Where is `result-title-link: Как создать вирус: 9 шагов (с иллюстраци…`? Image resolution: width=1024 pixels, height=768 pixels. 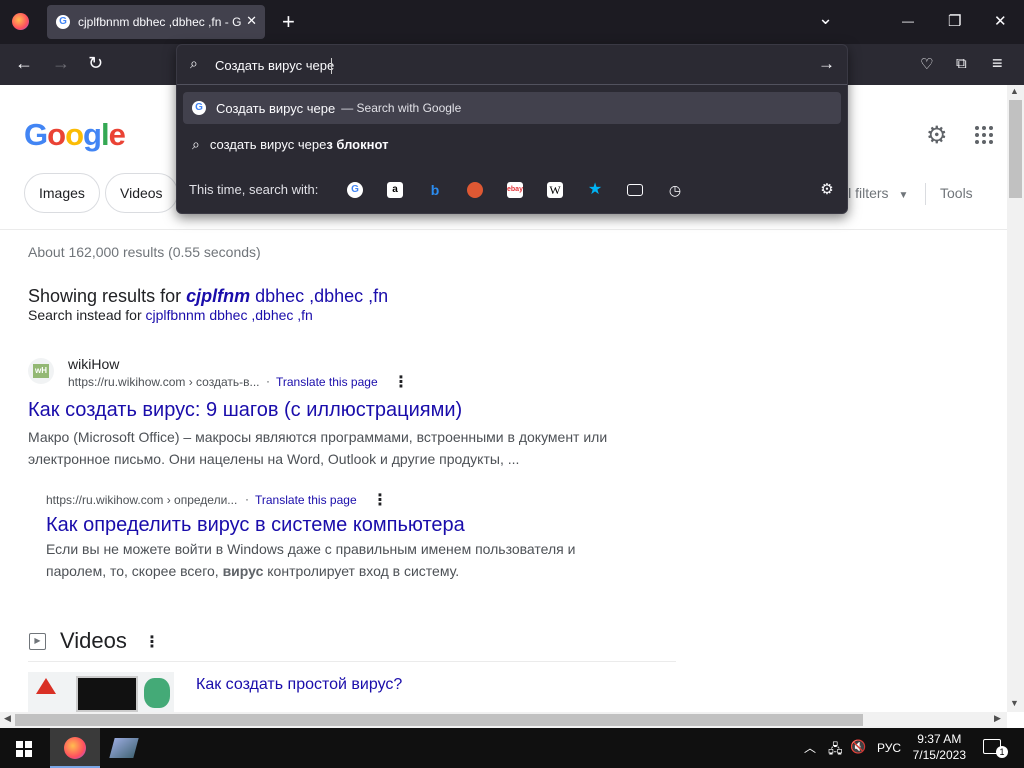 result-title-link: Как создать вирус: 9 шагов (с иллюстраци… is located at coordinates (245, 410).